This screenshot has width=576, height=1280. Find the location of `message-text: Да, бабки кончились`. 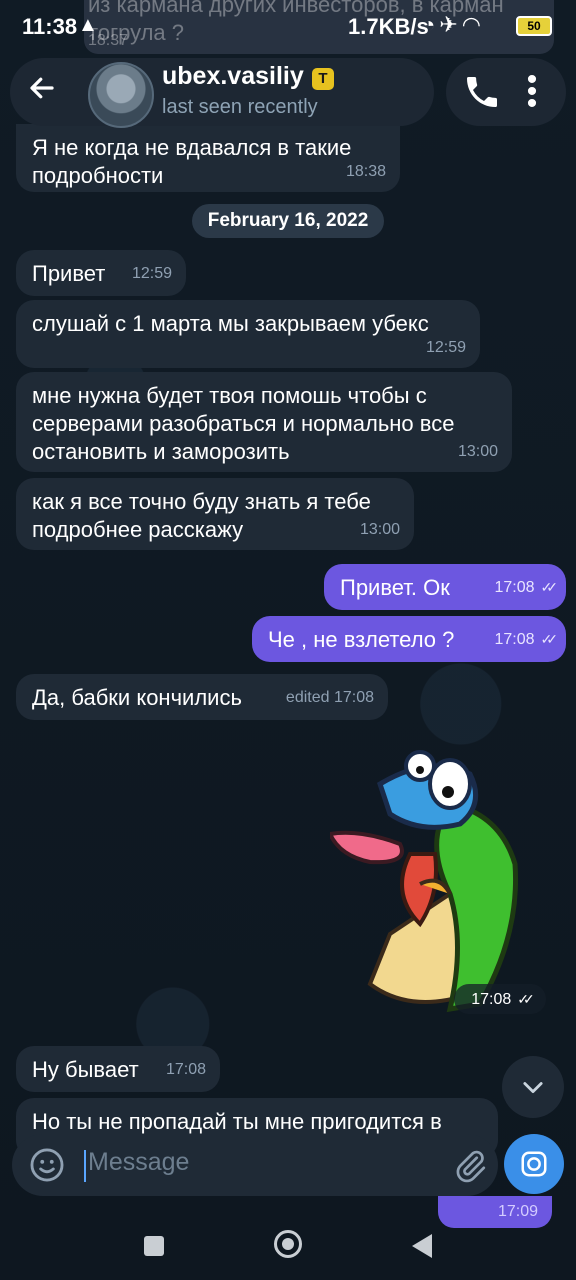

message-text: Да, бабки кончились is located at coordinates (137, 697).